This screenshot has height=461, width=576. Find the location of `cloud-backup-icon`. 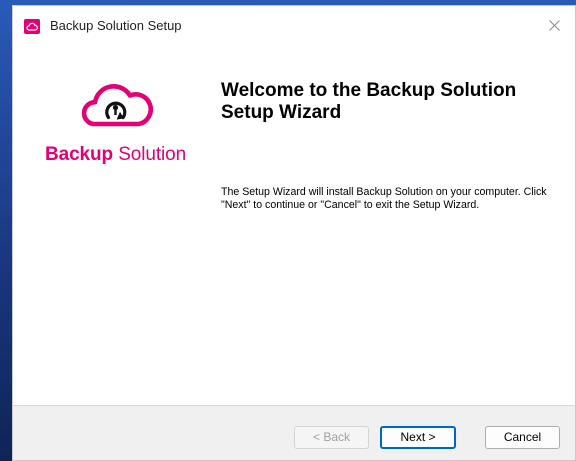

cloud-backup-icon is located at coordinates (32, 26).